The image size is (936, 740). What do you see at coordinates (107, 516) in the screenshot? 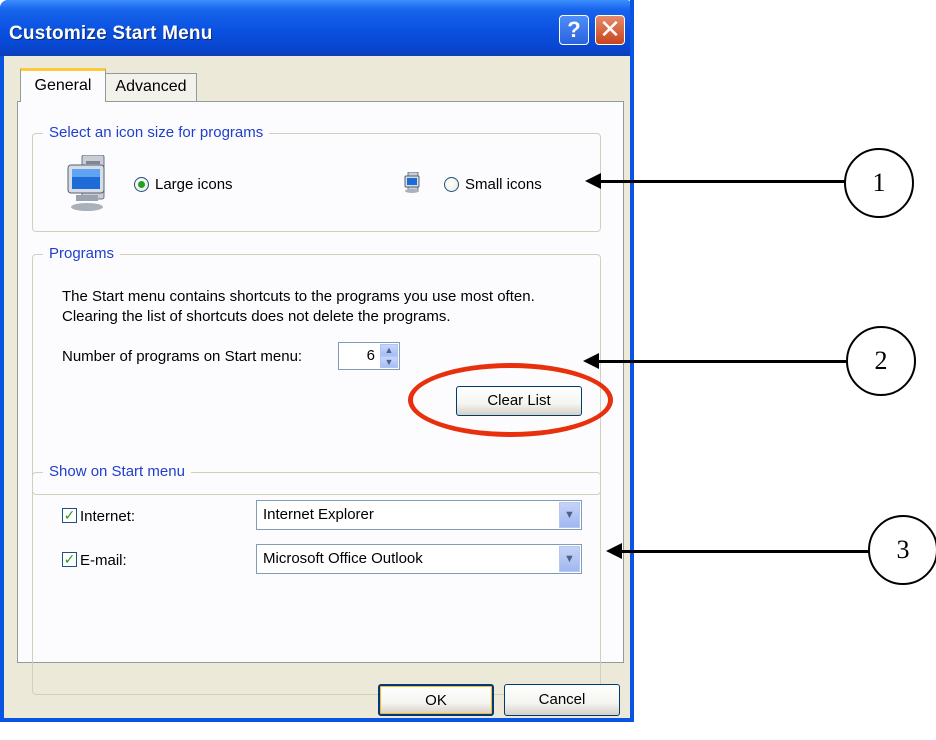
I see `internet-label: Internet:` at bounding box center [107, 516].